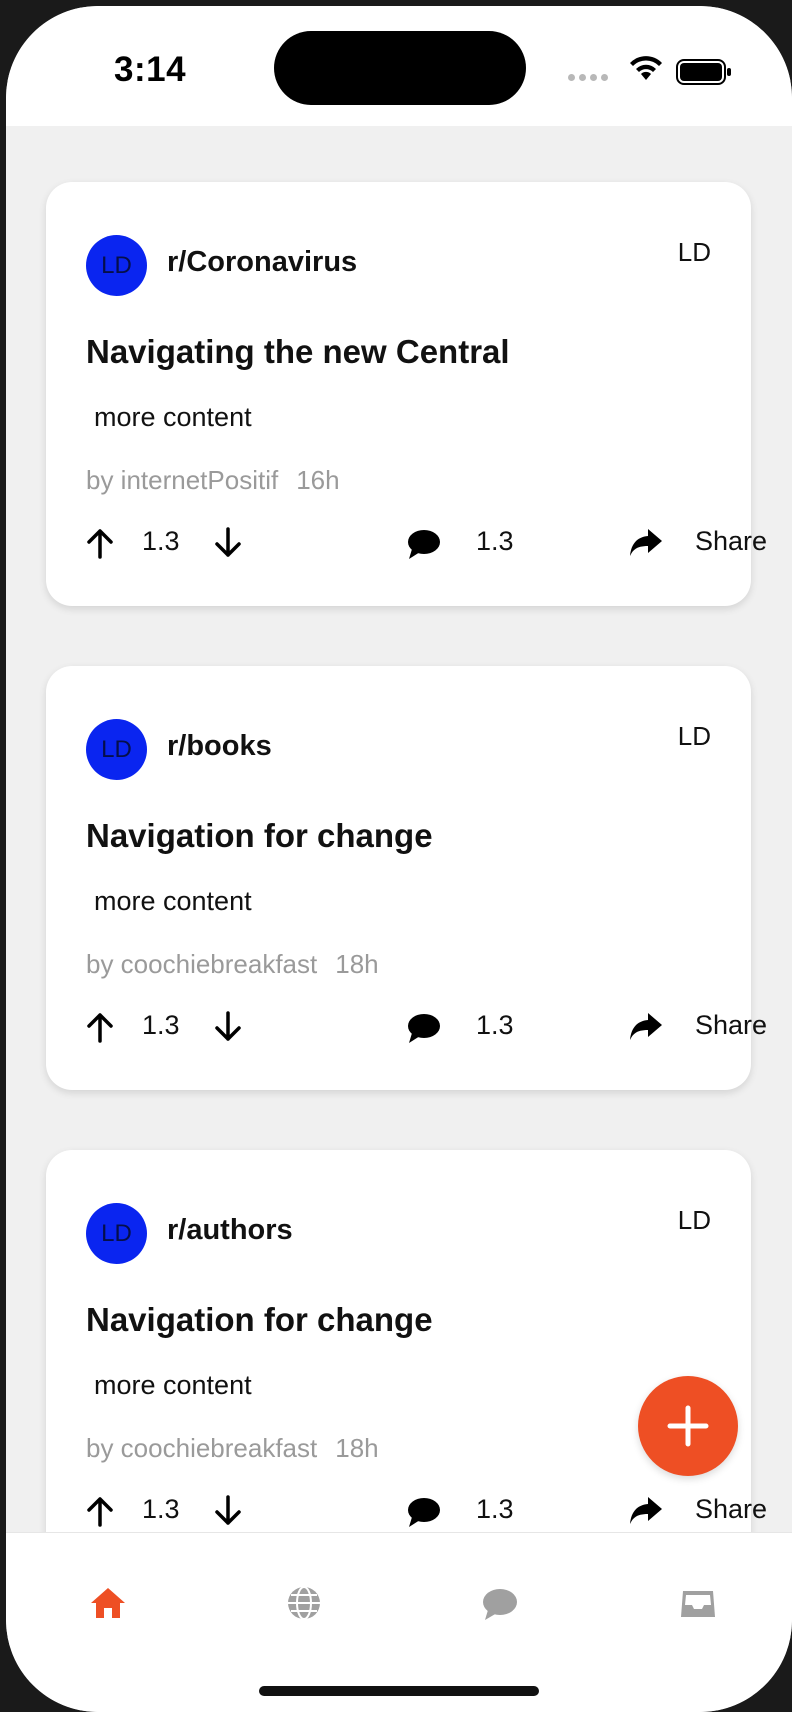  I want to click on globe-icon, so click(304, 1603).